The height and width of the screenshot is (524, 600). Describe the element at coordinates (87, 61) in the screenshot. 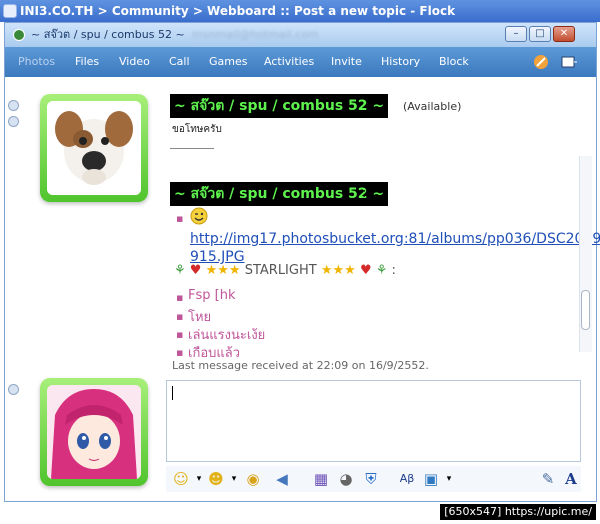

I see `toolbar-files: Files` at that location.